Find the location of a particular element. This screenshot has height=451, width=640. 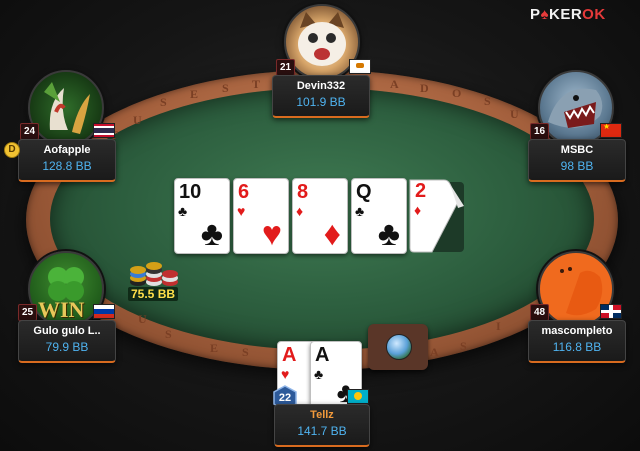

cyprus-flag-icon is located at coordinates (360, 66).